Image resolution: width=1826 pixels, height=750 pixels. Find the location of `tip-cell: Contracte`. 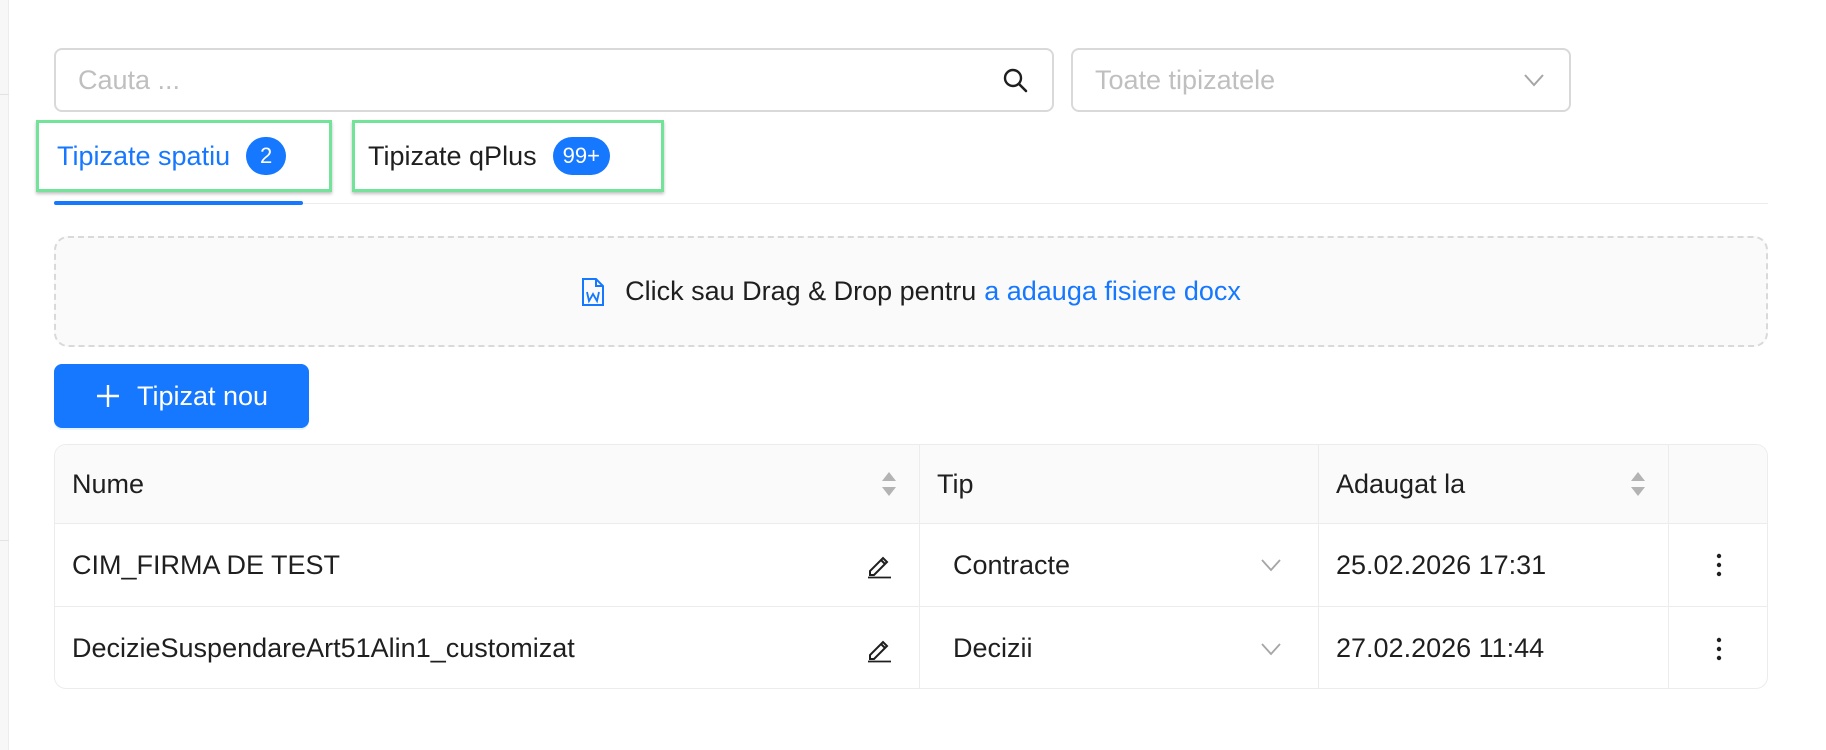

tip-cell: Contracte is located at coordinates (1119, 565).